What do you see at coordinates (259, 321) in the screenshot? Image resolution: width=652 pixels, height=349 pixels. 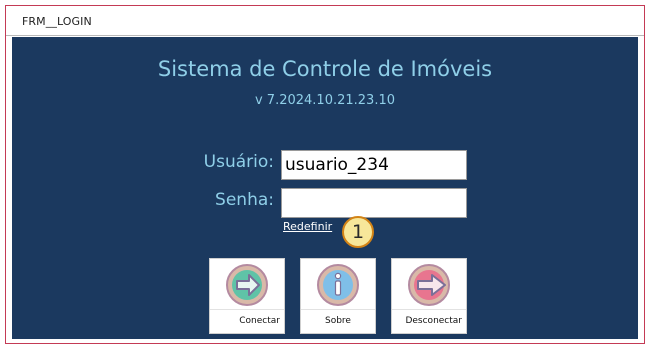 I see `connect-button-label: Conectar` at bounding box center [259, 321].